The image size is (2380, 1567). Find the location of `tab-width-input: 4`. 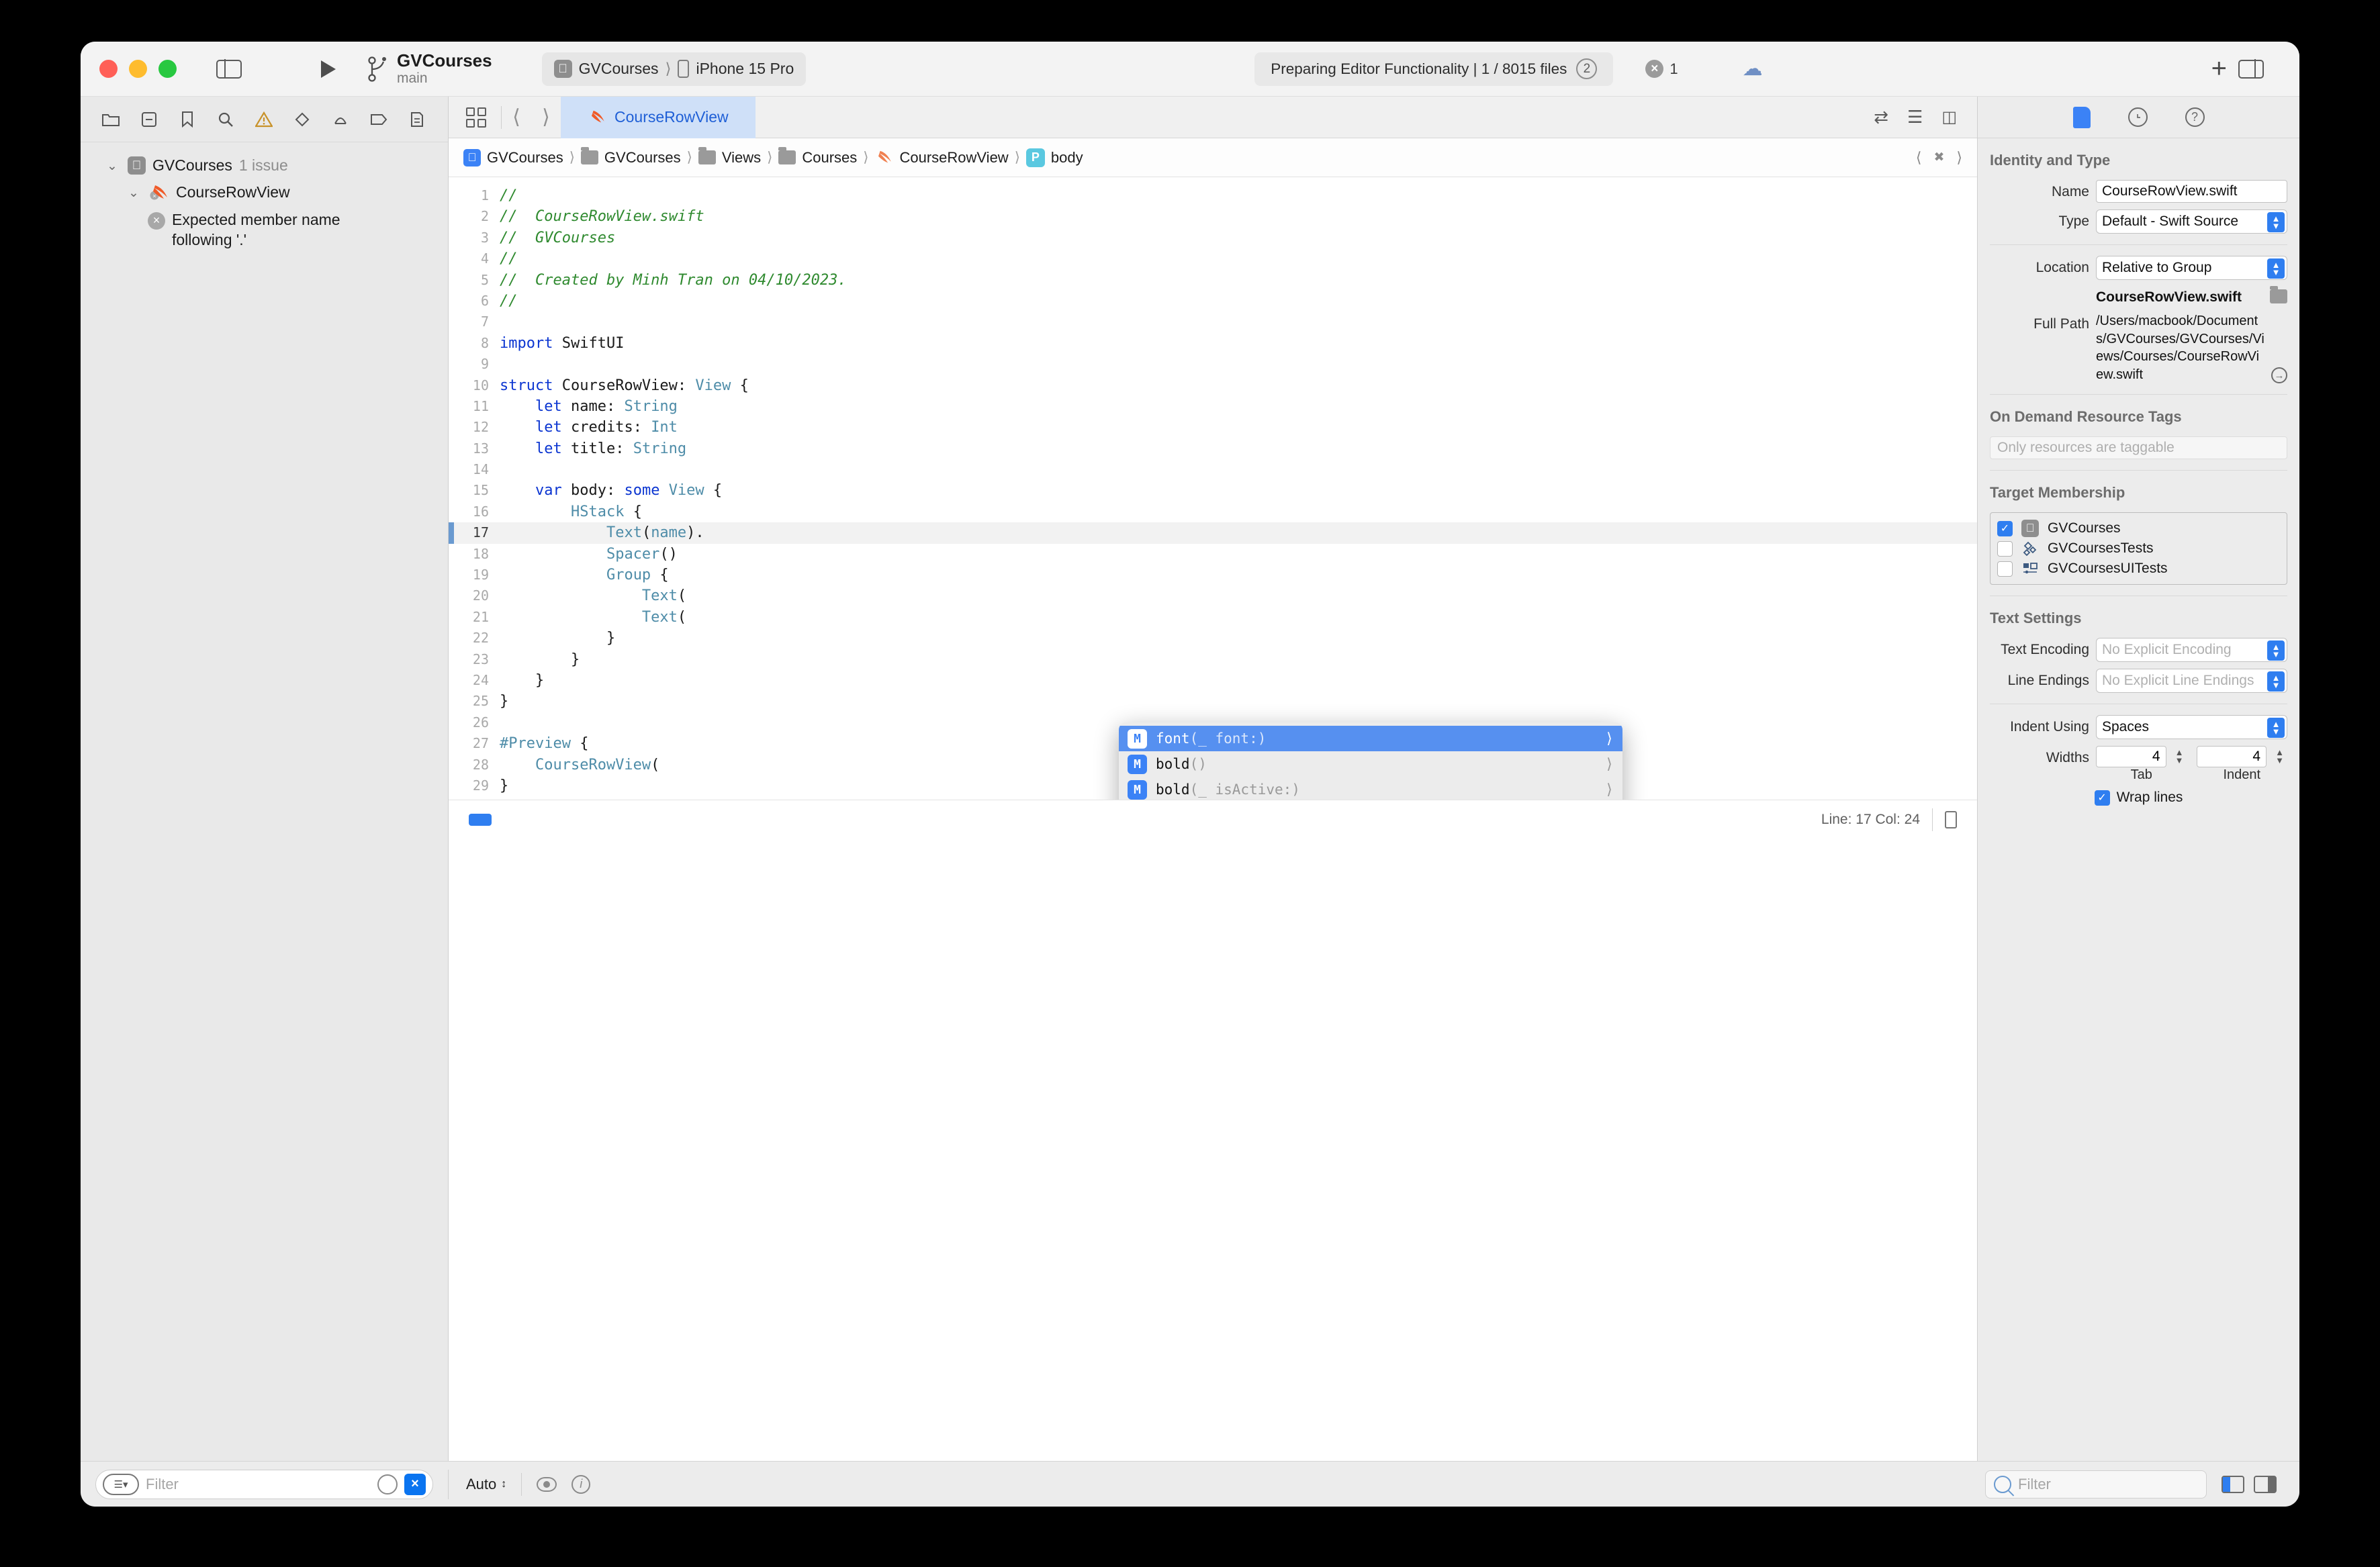

tab-width-input: 4 is located at coordinates (2131, 757).